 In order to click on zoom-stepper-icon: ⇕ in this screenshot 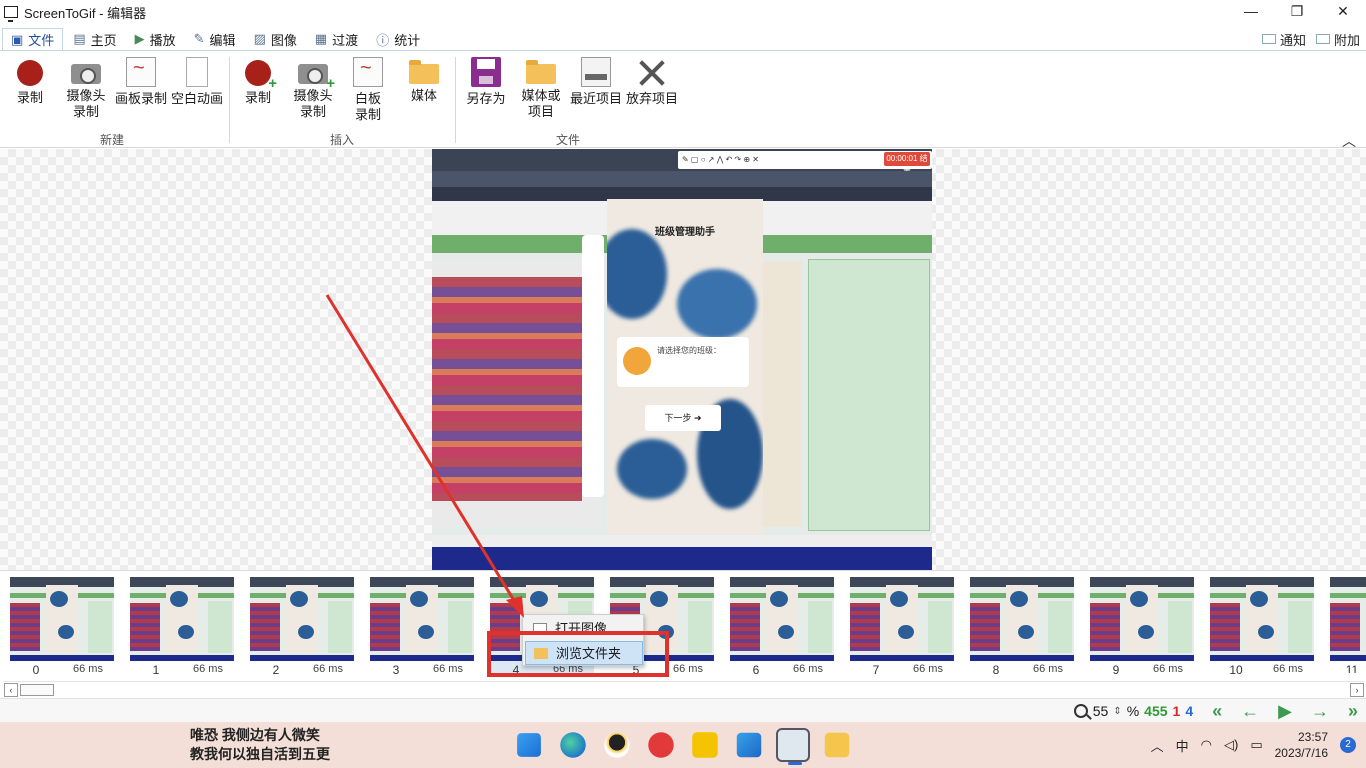, I will do `click(1117, 711)`.